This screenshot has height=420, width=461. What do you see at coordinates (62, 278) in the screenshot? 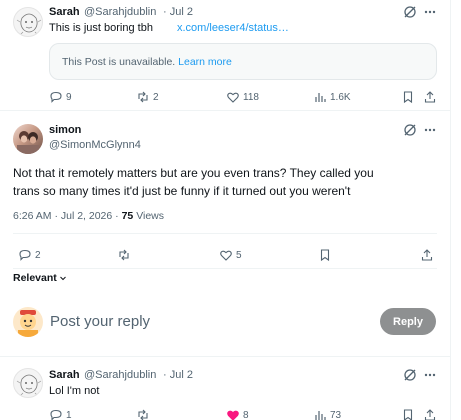
I see `chevron-down-icon` at bounding box center [62, 278].